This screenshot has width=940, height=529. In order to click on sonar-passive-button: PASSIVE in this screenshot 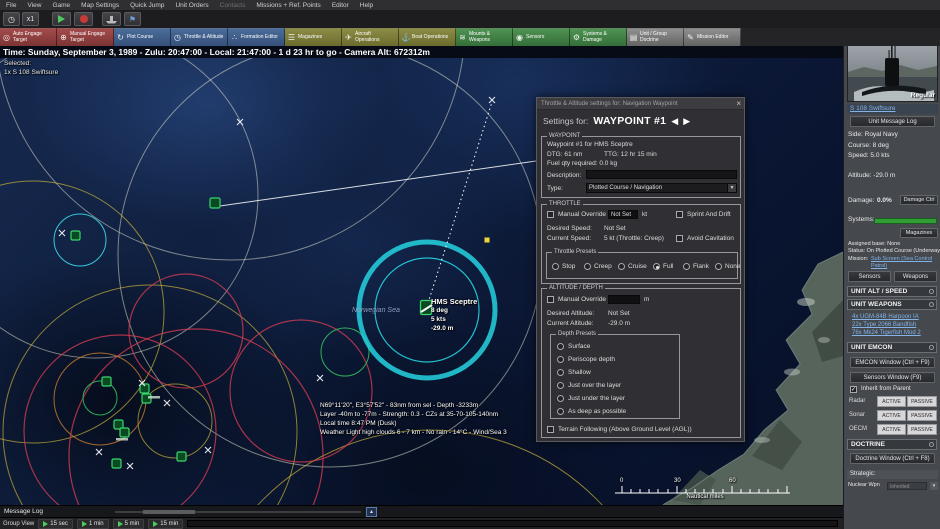, I will do `click(922, 415)`.